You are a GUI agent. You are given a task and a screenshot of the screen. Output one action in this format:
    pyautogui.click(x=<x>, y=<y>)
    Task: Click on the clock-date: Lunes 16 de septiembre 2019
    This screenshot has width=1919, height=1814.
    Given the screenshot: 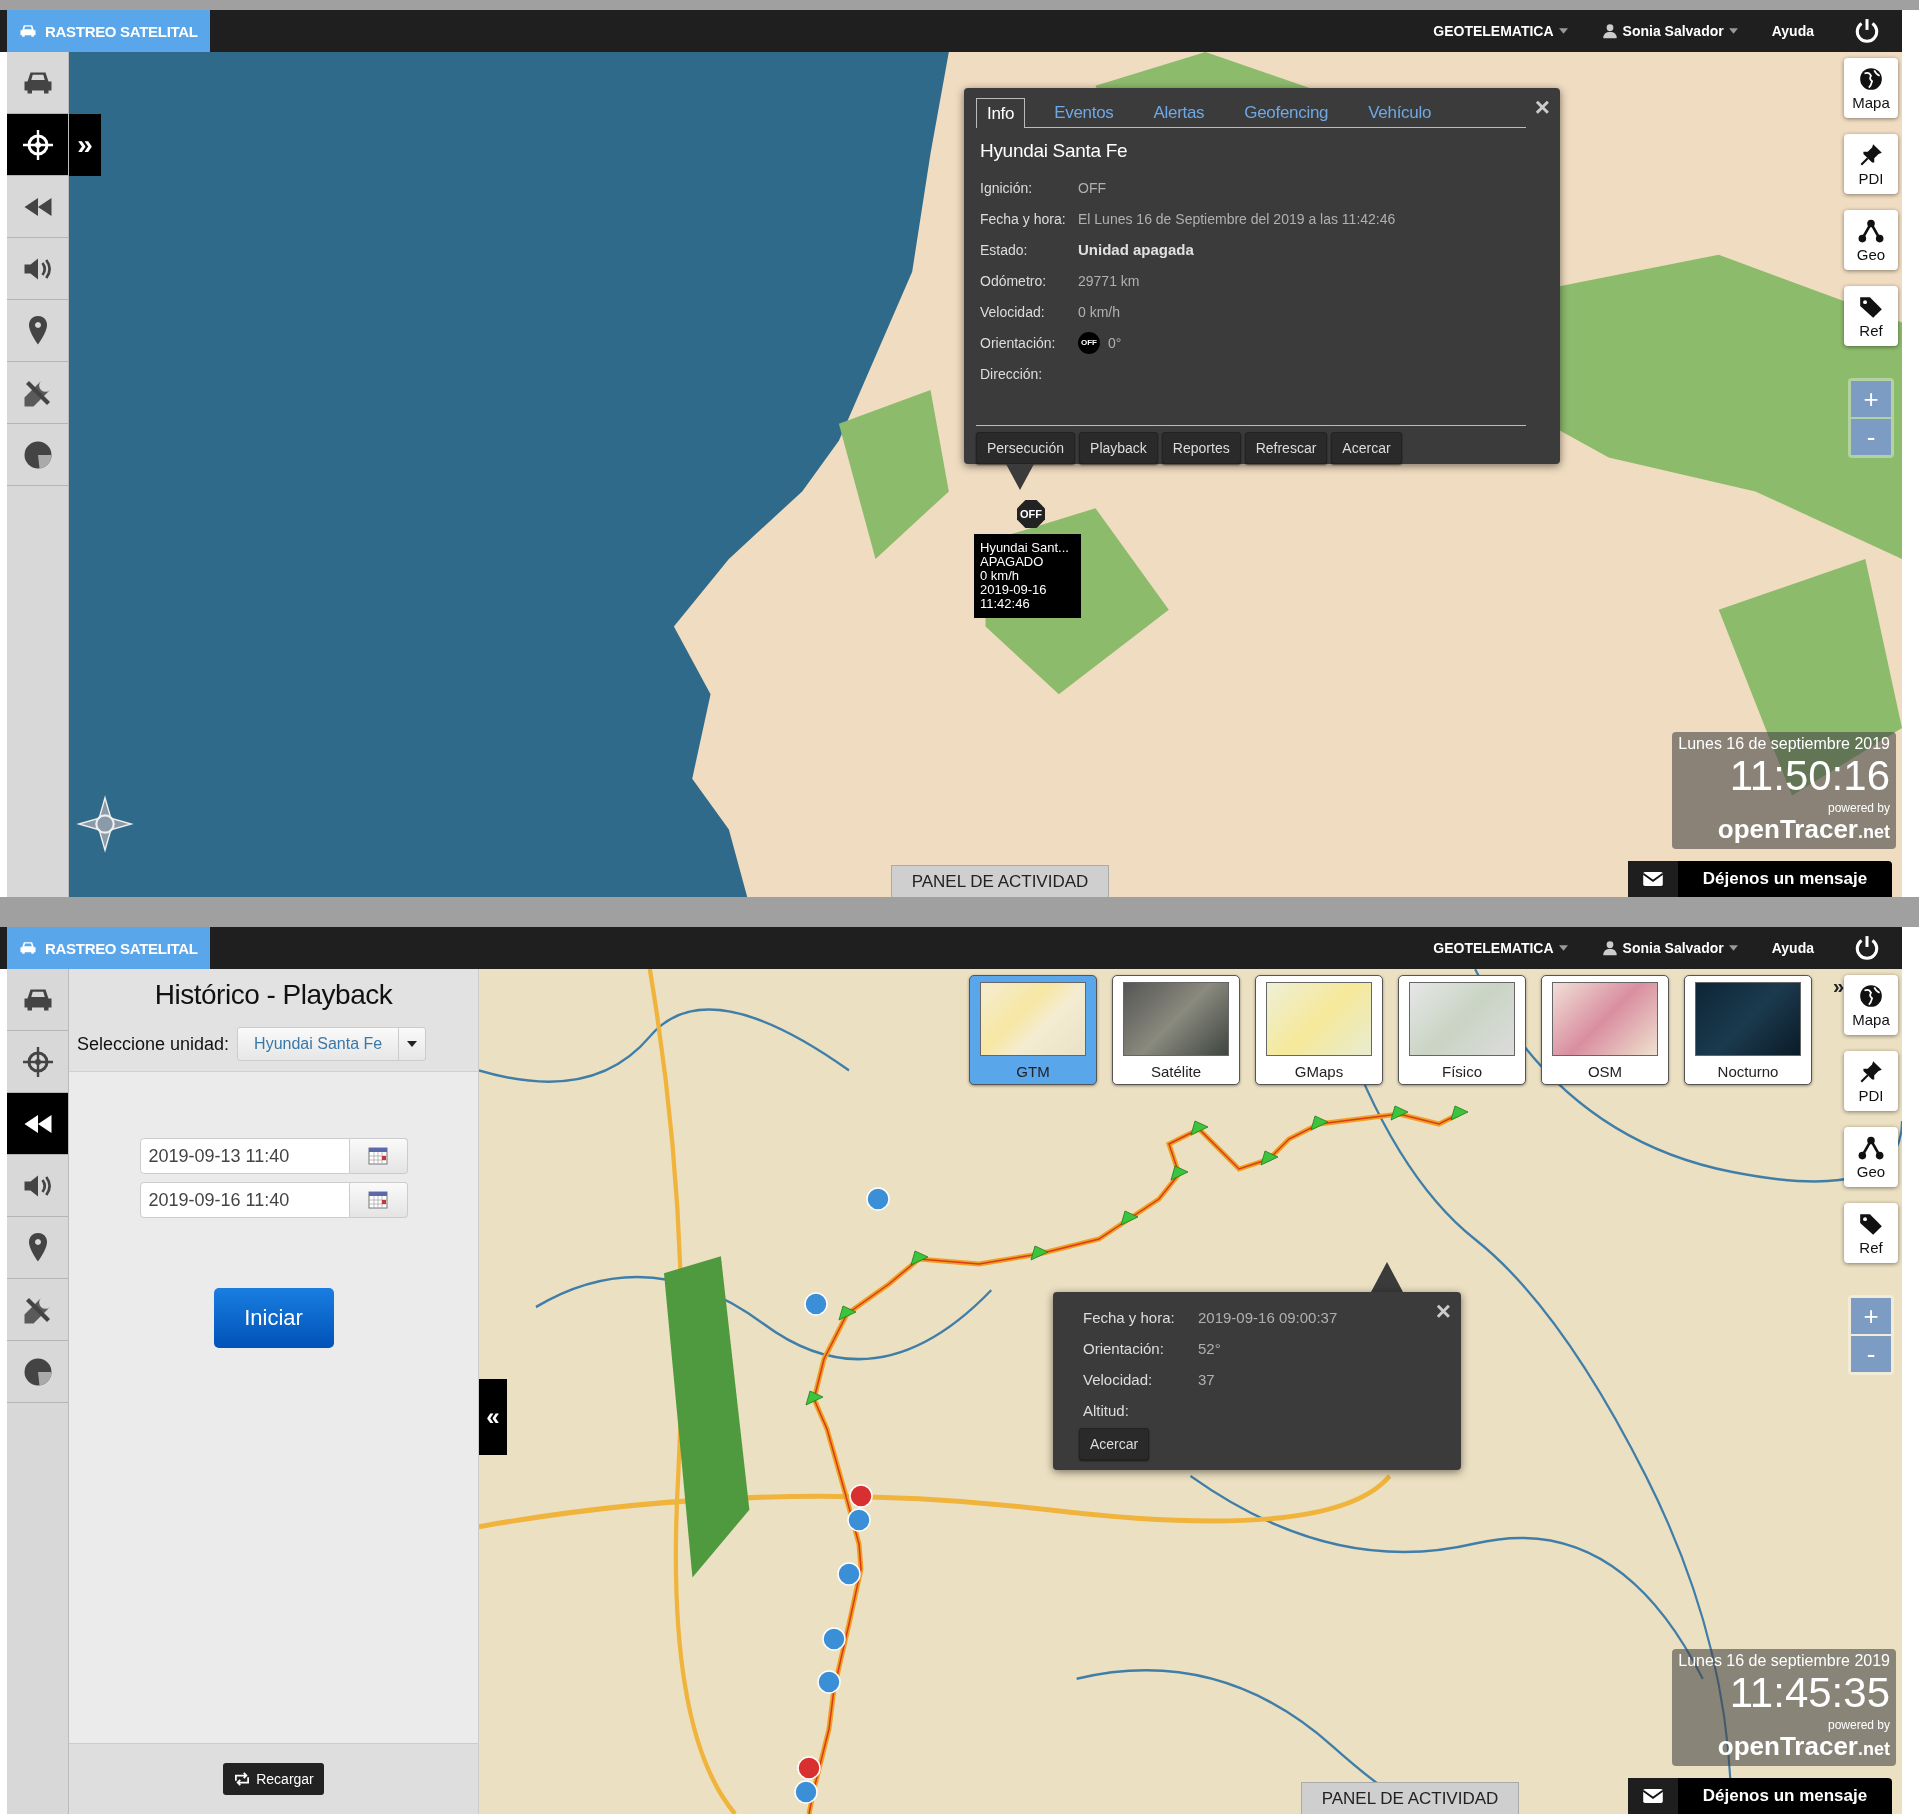 What is the action you would take?
    pyautogui.click(x=1784, y=1661)
    